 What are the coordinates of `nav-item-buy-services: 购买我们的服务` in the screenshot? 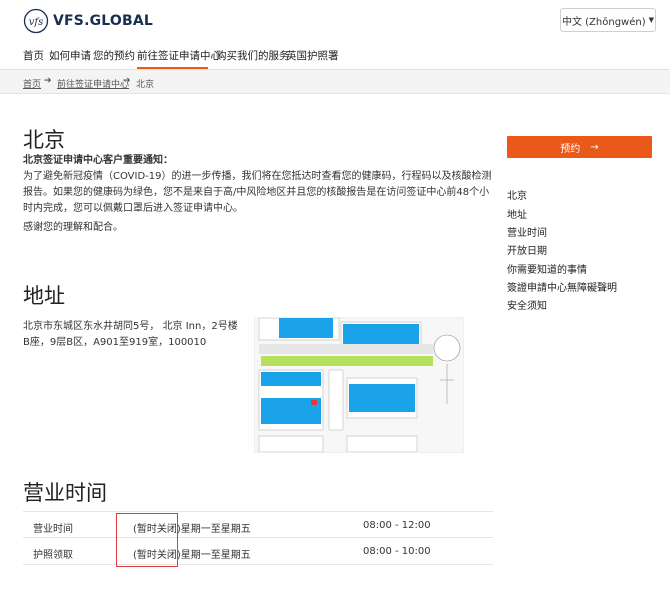 It's located at (253, 55).